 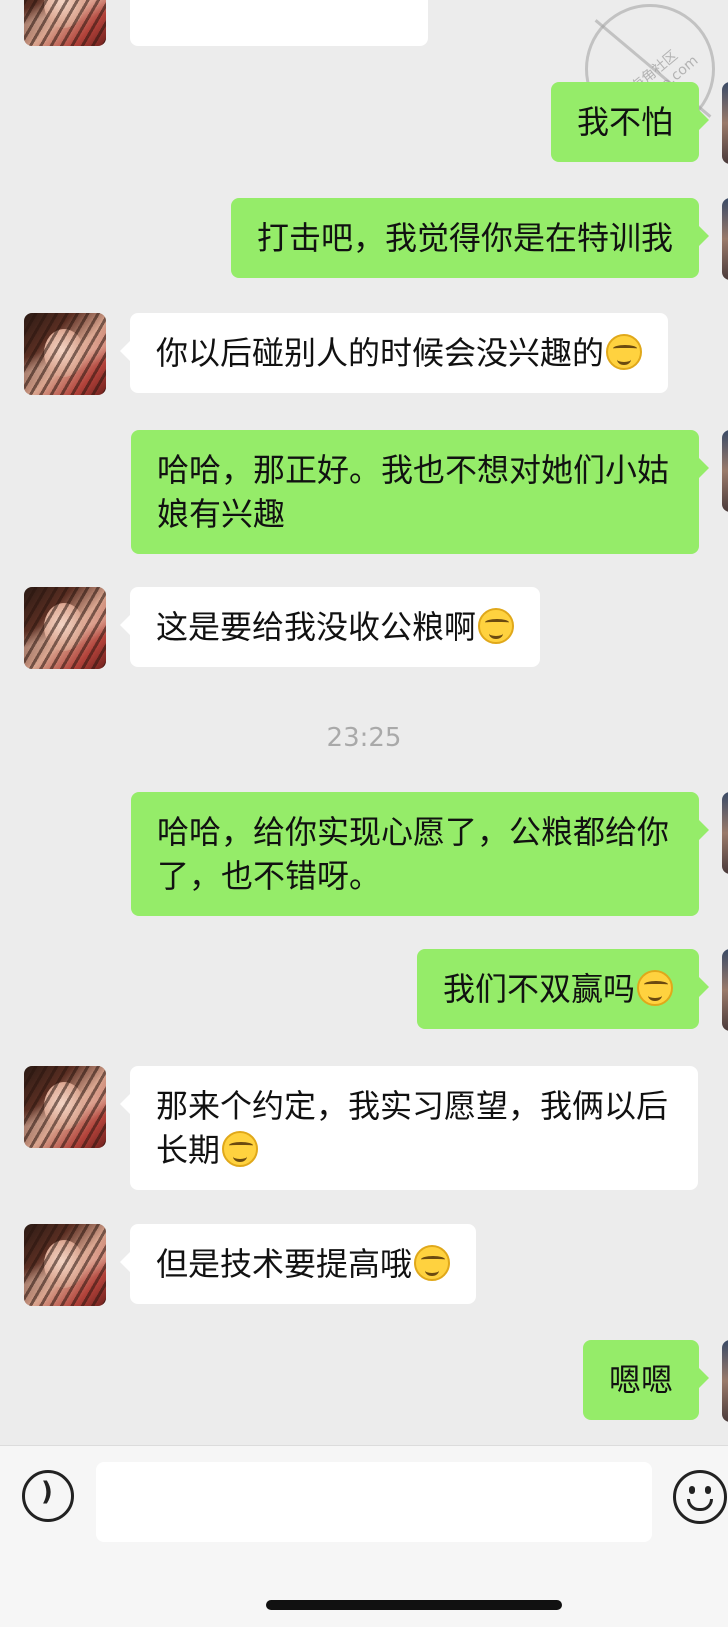 What do you see at coordinates (413, 854) in the screenshot?
I see `message-text: 哈哈，给你实现心愿了，公粮都给你了，也不错呀。` at bounding box center [413, 854].